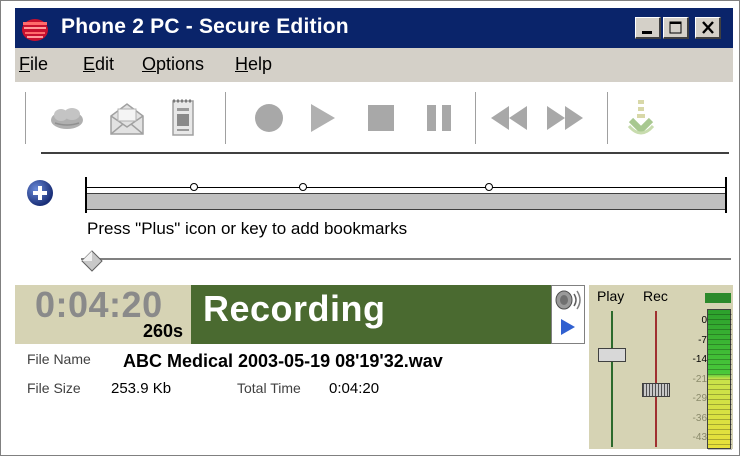  I want to click on menu-help-key: H, so click(241, 64).